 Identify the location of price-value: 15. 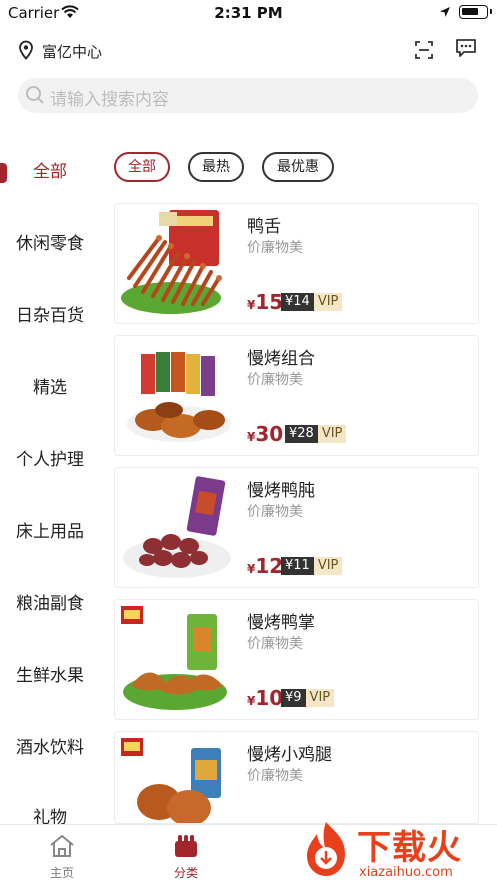
(269, 302).